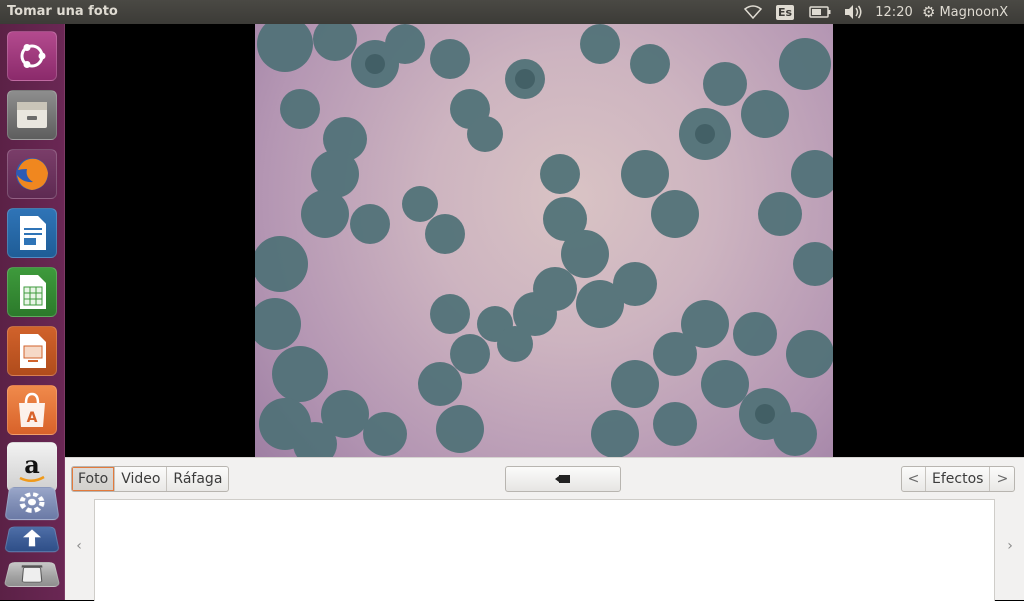 The width and height of the screenshot is (1024, 601). I want to click on window-title: Tomar una foto, so click(62, 11).